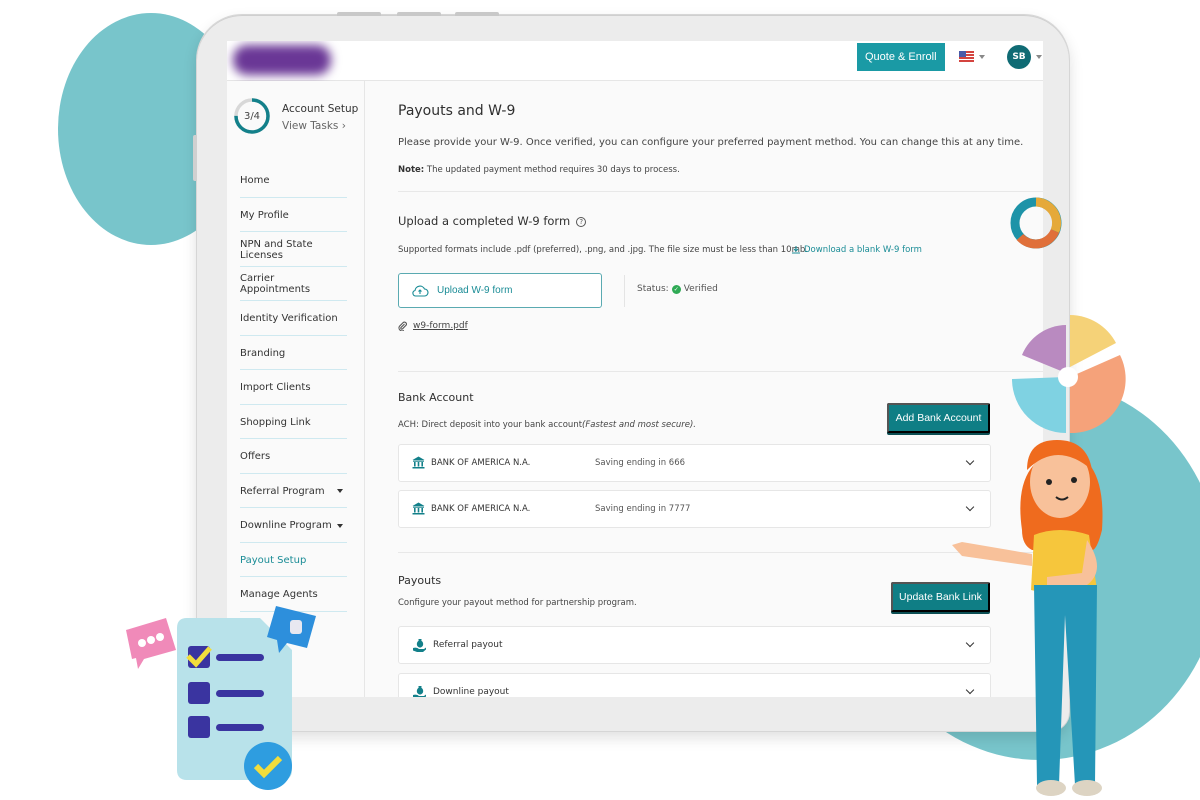  I want to click on sidebar-item-import-clients: Import Clients, so click(293, 387).